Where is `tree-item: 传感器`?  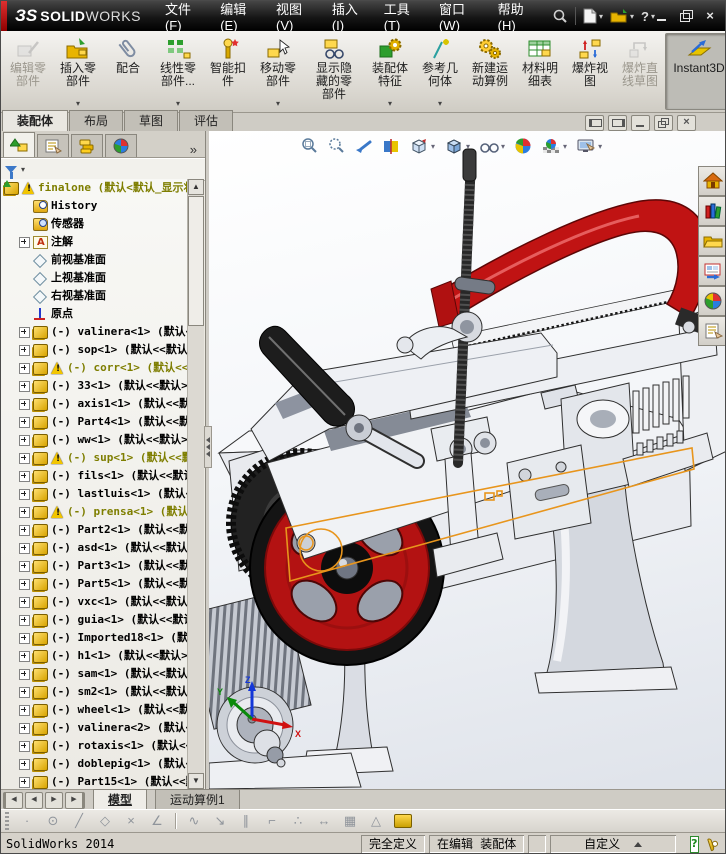
tree-item: 传感器 is located at coordinates (95, 224).